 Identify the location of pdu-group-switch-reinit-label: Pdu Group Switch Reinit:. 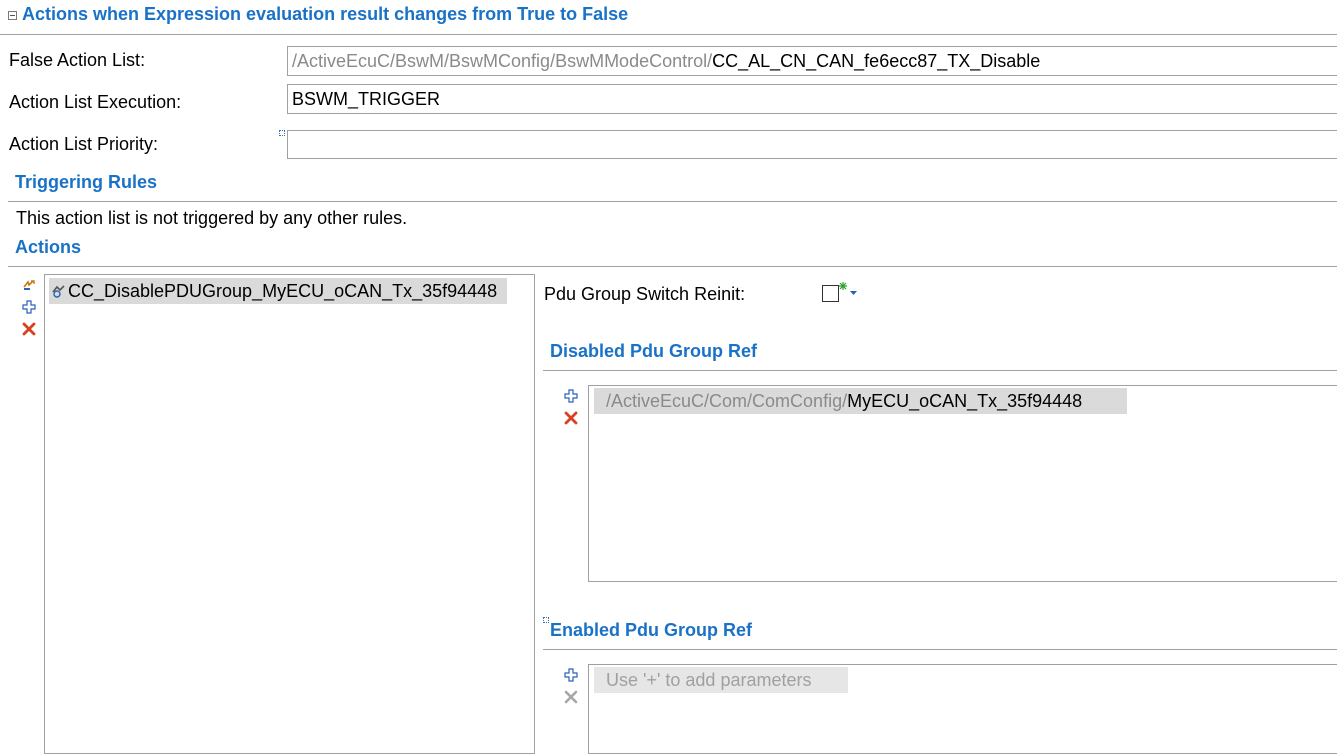
(645, 294).